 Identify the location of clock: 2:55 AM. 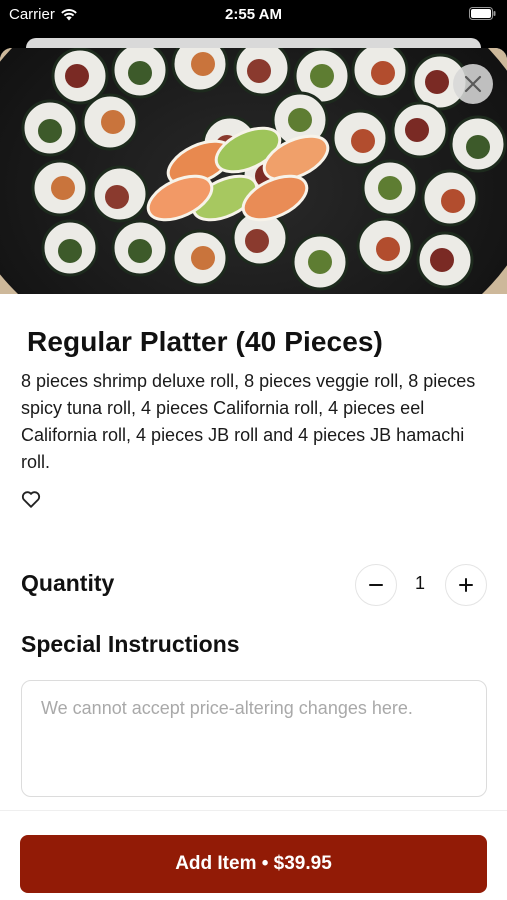
(253, 14).